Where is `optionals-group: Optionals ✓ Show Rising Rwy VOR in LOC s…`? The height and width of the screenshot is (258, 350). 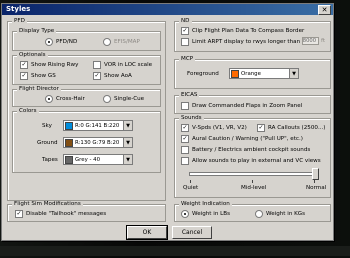 optionals-group: Optionals ✓ Show Rising Rwy VOR in LOC s… is located at coordinates (86, 68).